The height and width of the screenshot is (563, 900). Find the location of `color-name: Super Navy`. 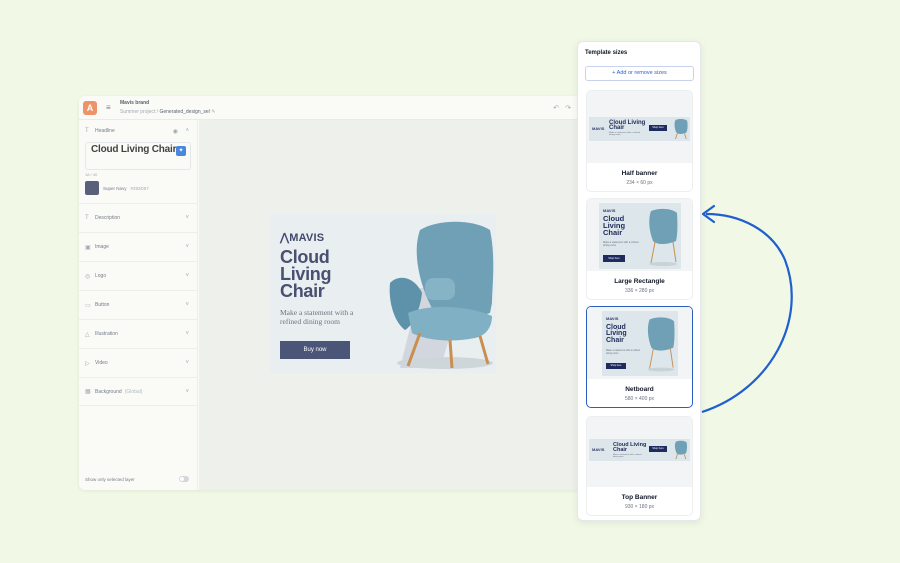

color-name: Super Navy is located at coordinates (115, 188).